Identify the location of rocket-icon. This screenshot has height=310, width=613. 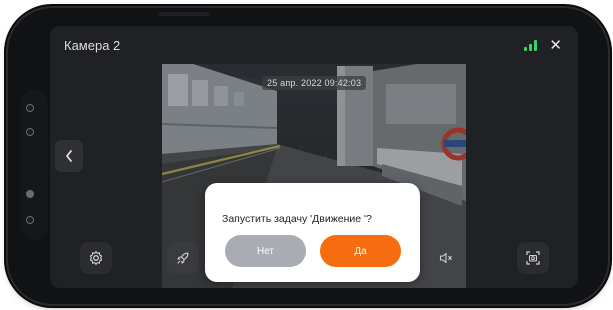
(183, 258).